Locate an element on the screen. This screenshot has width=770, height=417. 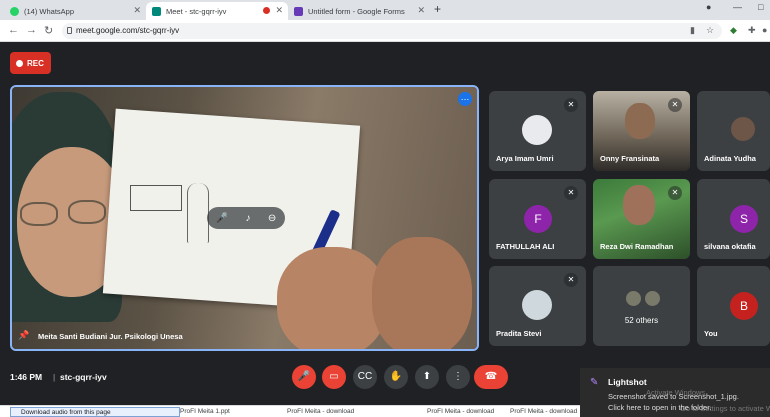
participant-name: silvana oktafia is located at coordinates (730, 246).